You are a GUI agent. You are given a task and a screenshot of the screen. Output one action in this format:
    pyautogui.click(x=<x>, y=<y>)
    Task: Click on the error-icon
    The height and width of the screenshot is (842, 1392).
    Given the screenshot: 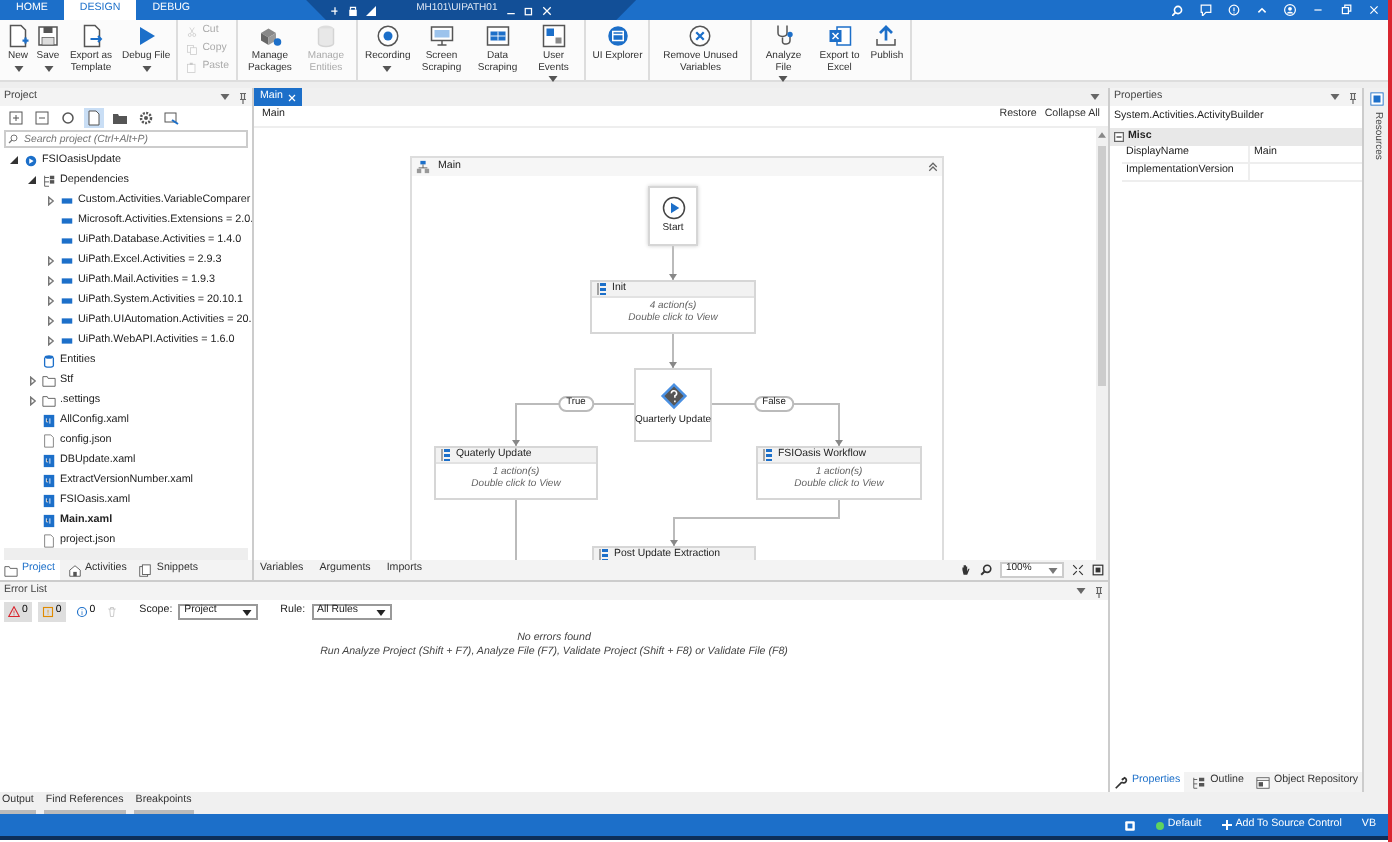 What is the action you would take?
    pyautogui.click(x=14, y=611)
    